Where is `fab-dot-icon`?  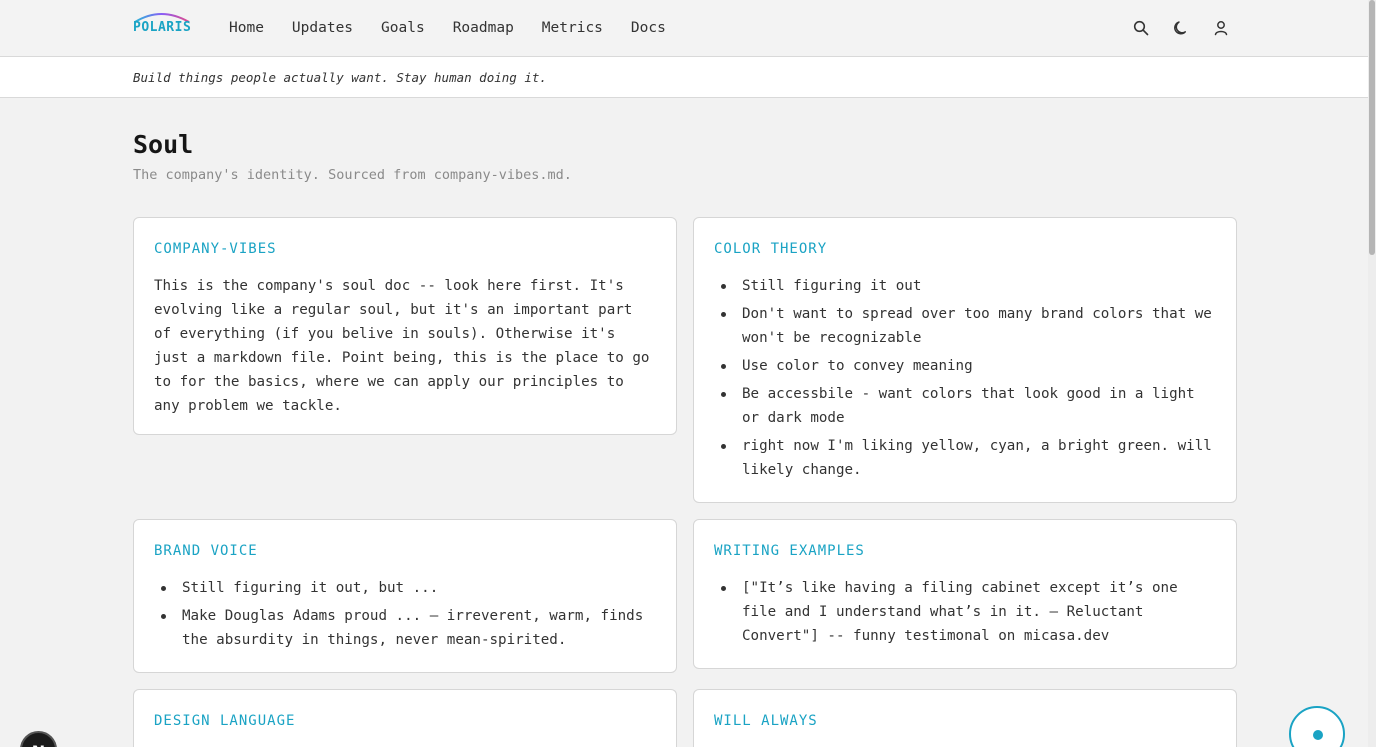
fab-dot-icon is located at coordinates (1318, 735).